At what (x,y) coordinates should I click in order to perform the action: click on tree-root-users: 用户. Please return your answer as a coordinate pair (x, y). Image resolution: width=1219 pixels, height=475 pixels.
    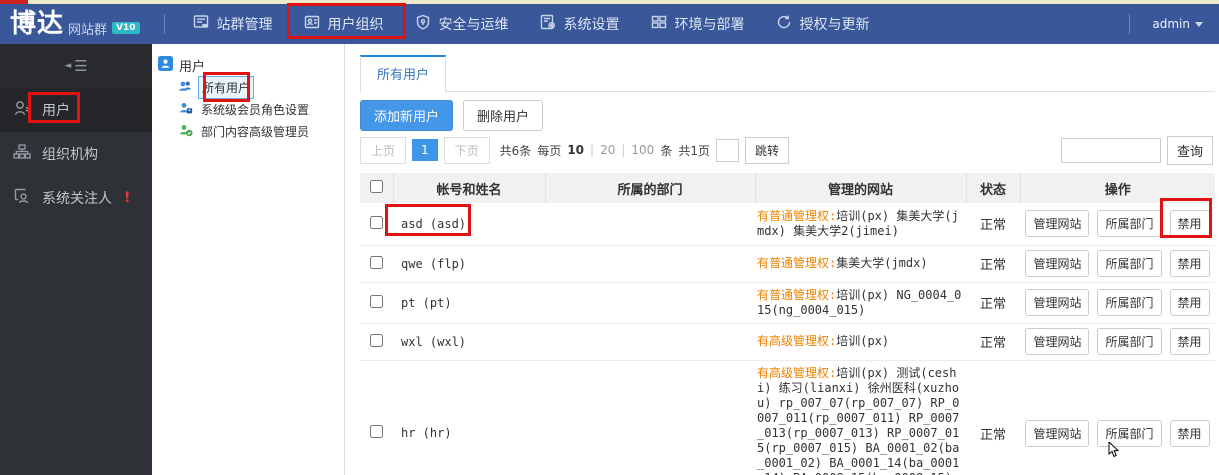
    Looking at the image, I should click on (248, 65).